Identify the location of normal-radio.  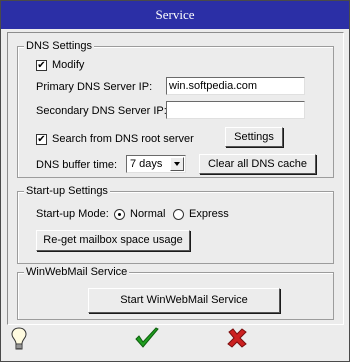
(119, 214).